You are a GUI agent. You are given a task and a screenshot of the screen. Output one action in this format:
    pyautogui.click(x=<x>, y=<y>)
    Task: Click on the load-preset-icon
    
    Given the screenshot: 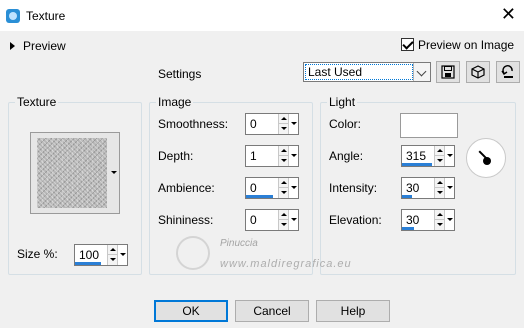 What is the action you would take?
    pyautogui.click(x=478, y=72)
    